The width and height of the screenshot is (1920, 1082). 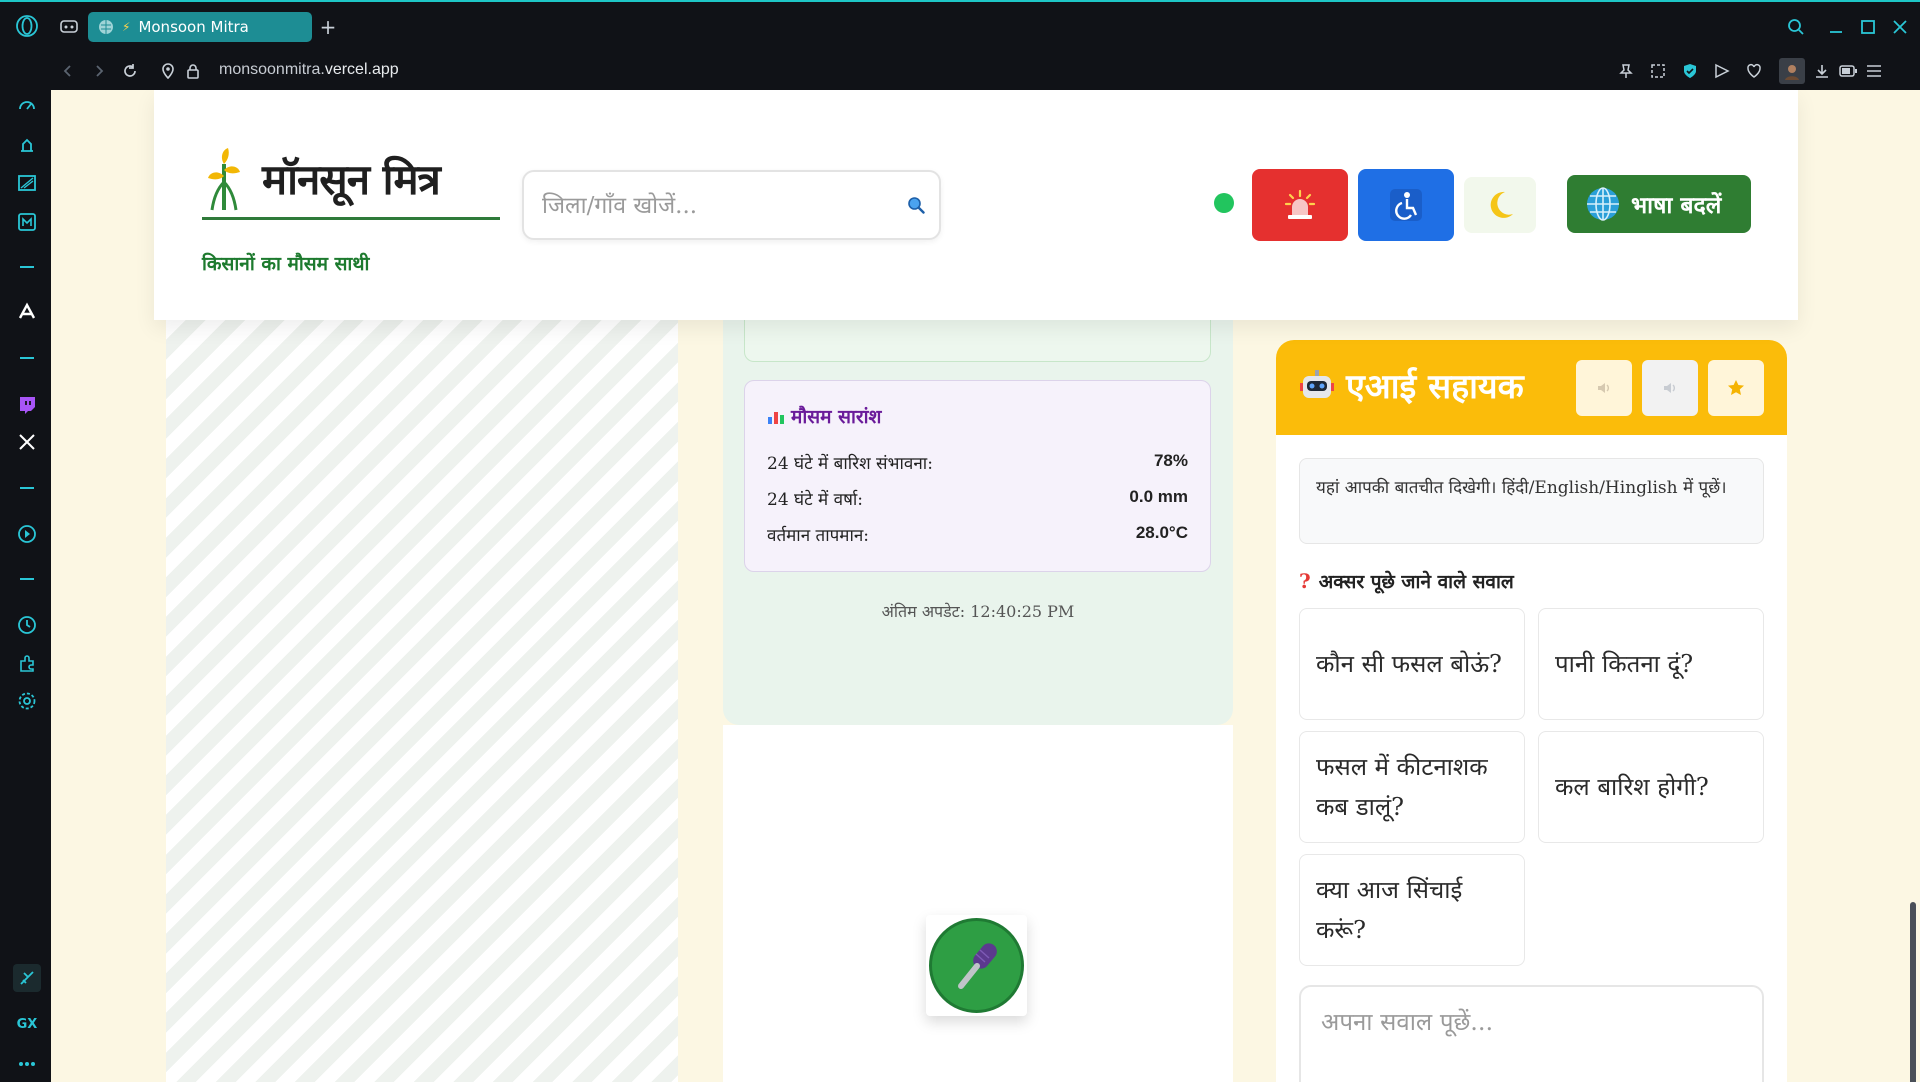 I want to click on change-language-button: भाषा बदलें, so click(x=1659, y=204).